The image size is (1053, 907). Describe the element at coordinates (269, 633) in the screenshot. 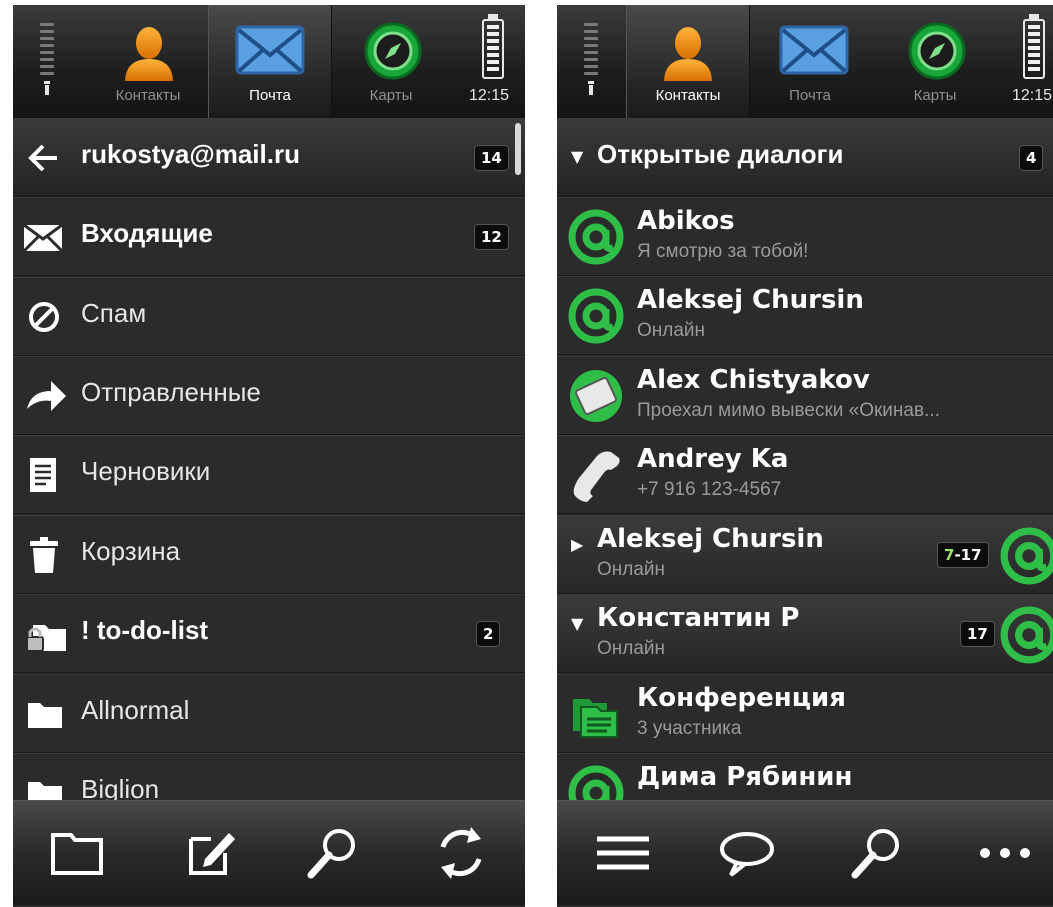

I see `folder-todo: ! to-do-list 2` at that location.